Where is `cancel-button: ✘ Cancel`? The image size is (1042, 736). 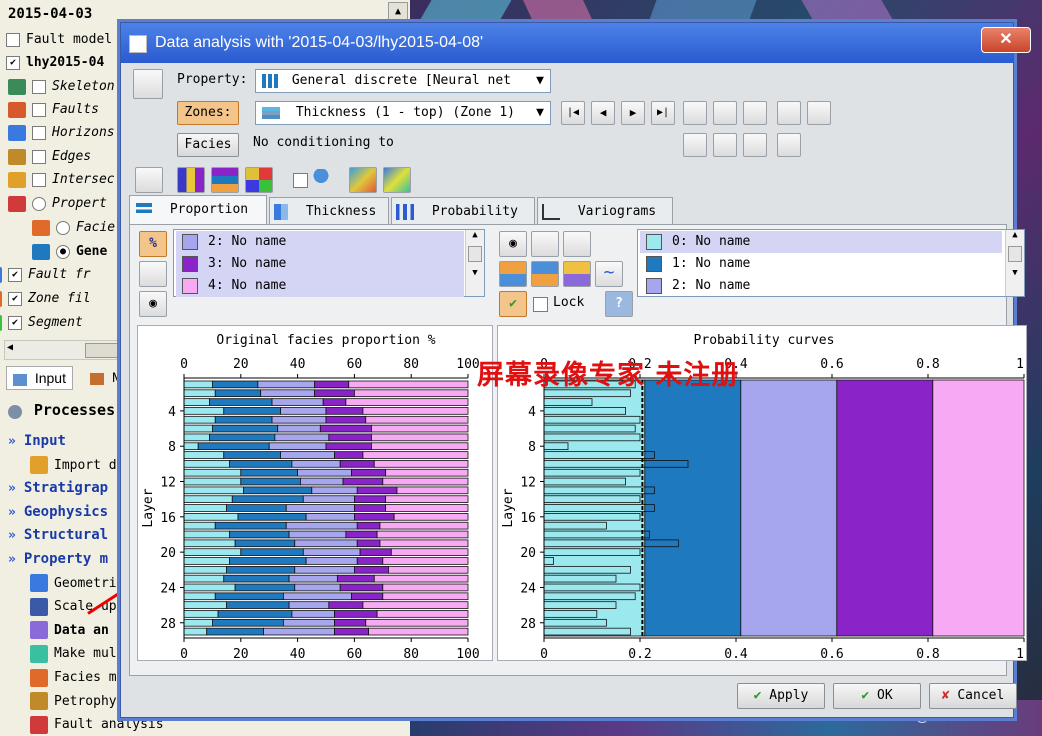
cancel-button: ✘ Cancel is located at coordinates (973, 696).